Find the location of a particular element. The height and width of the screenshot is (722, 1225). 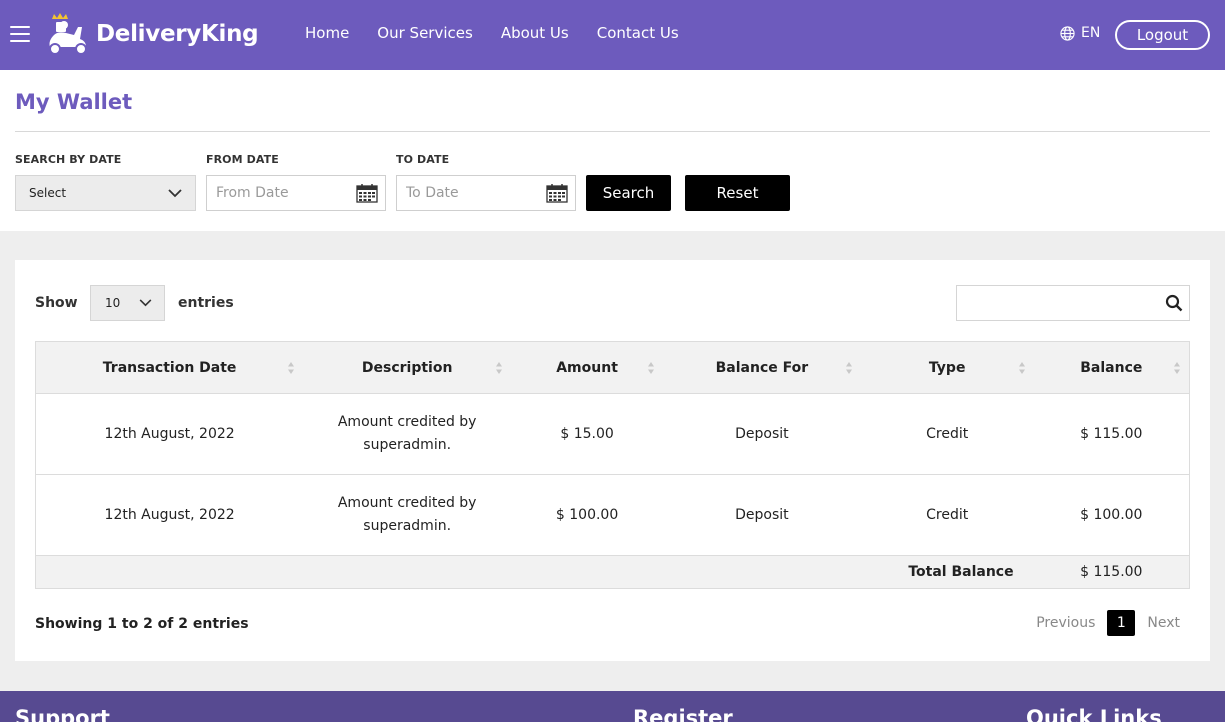

column-header-transaction-date: Transaction Date is located at coordinates (169, 367).